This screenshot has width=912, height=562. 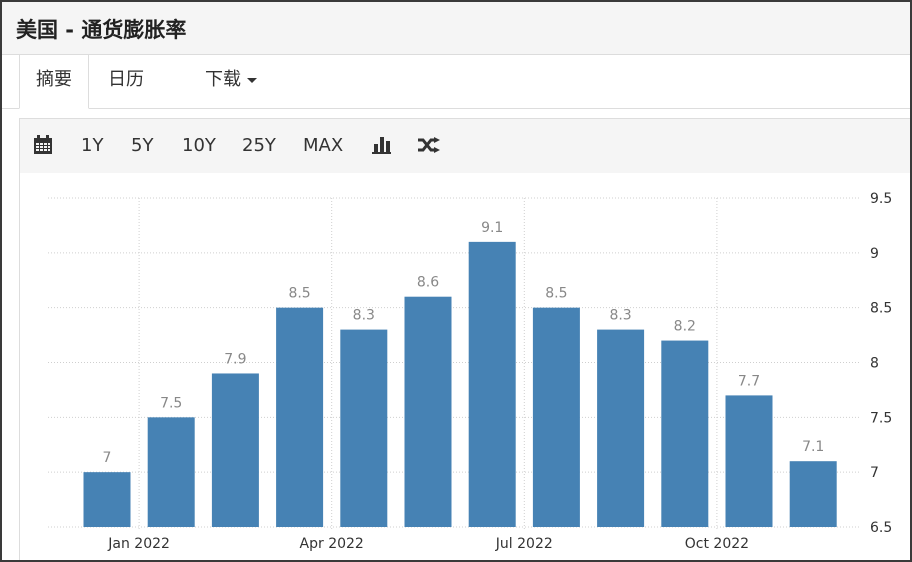 What do you see at coordinates (881, 199) in the screenshot?
I see `y-tick-label: 9.5` at bounding box center [881, 199].